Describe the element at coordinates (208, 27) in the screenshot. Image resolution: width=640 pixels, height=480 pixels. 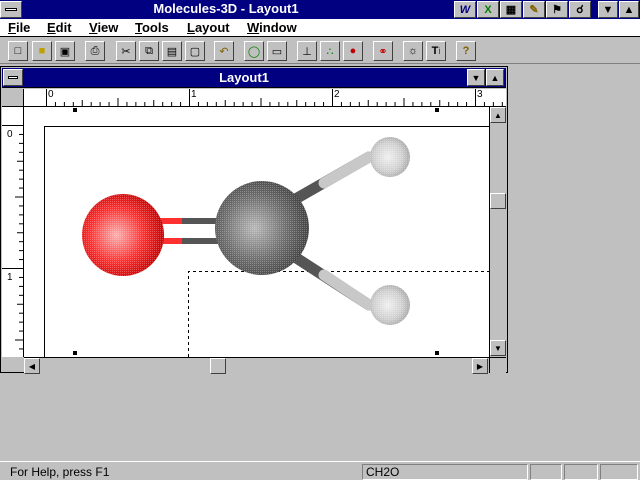
I see `menu-layout: Layout` at that location.